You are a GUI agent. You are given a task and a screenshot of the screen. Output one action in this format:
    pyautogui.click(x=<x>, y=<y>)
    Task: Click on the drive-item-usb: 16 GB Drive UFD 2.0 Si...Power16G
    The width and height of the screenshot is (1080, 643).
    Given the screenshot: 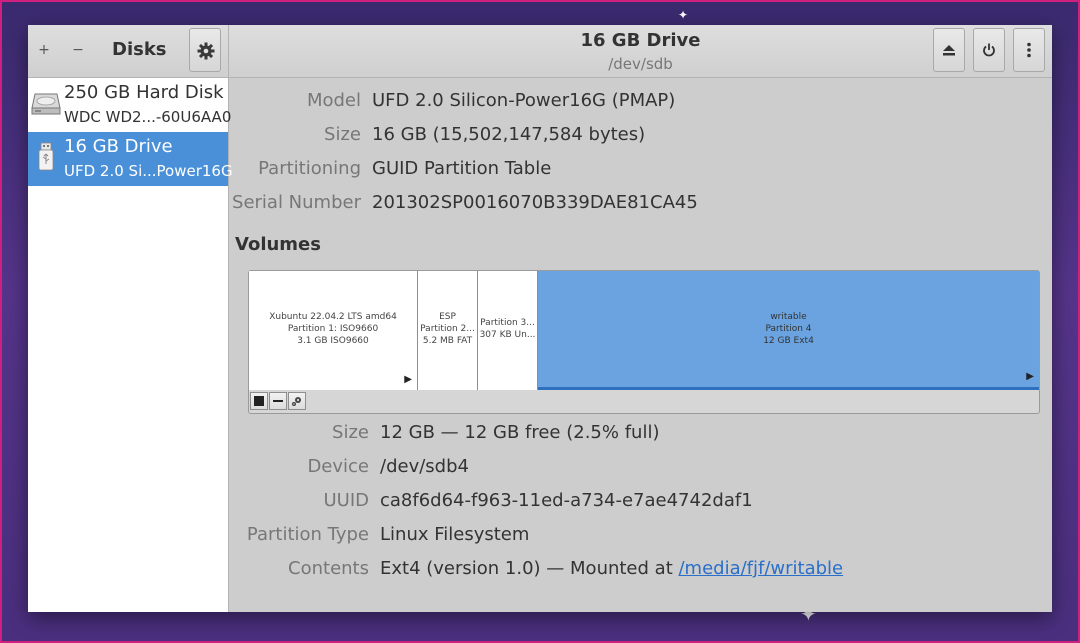 What is the action you would take?
    pyautogui.click(x=130, y=159)
    